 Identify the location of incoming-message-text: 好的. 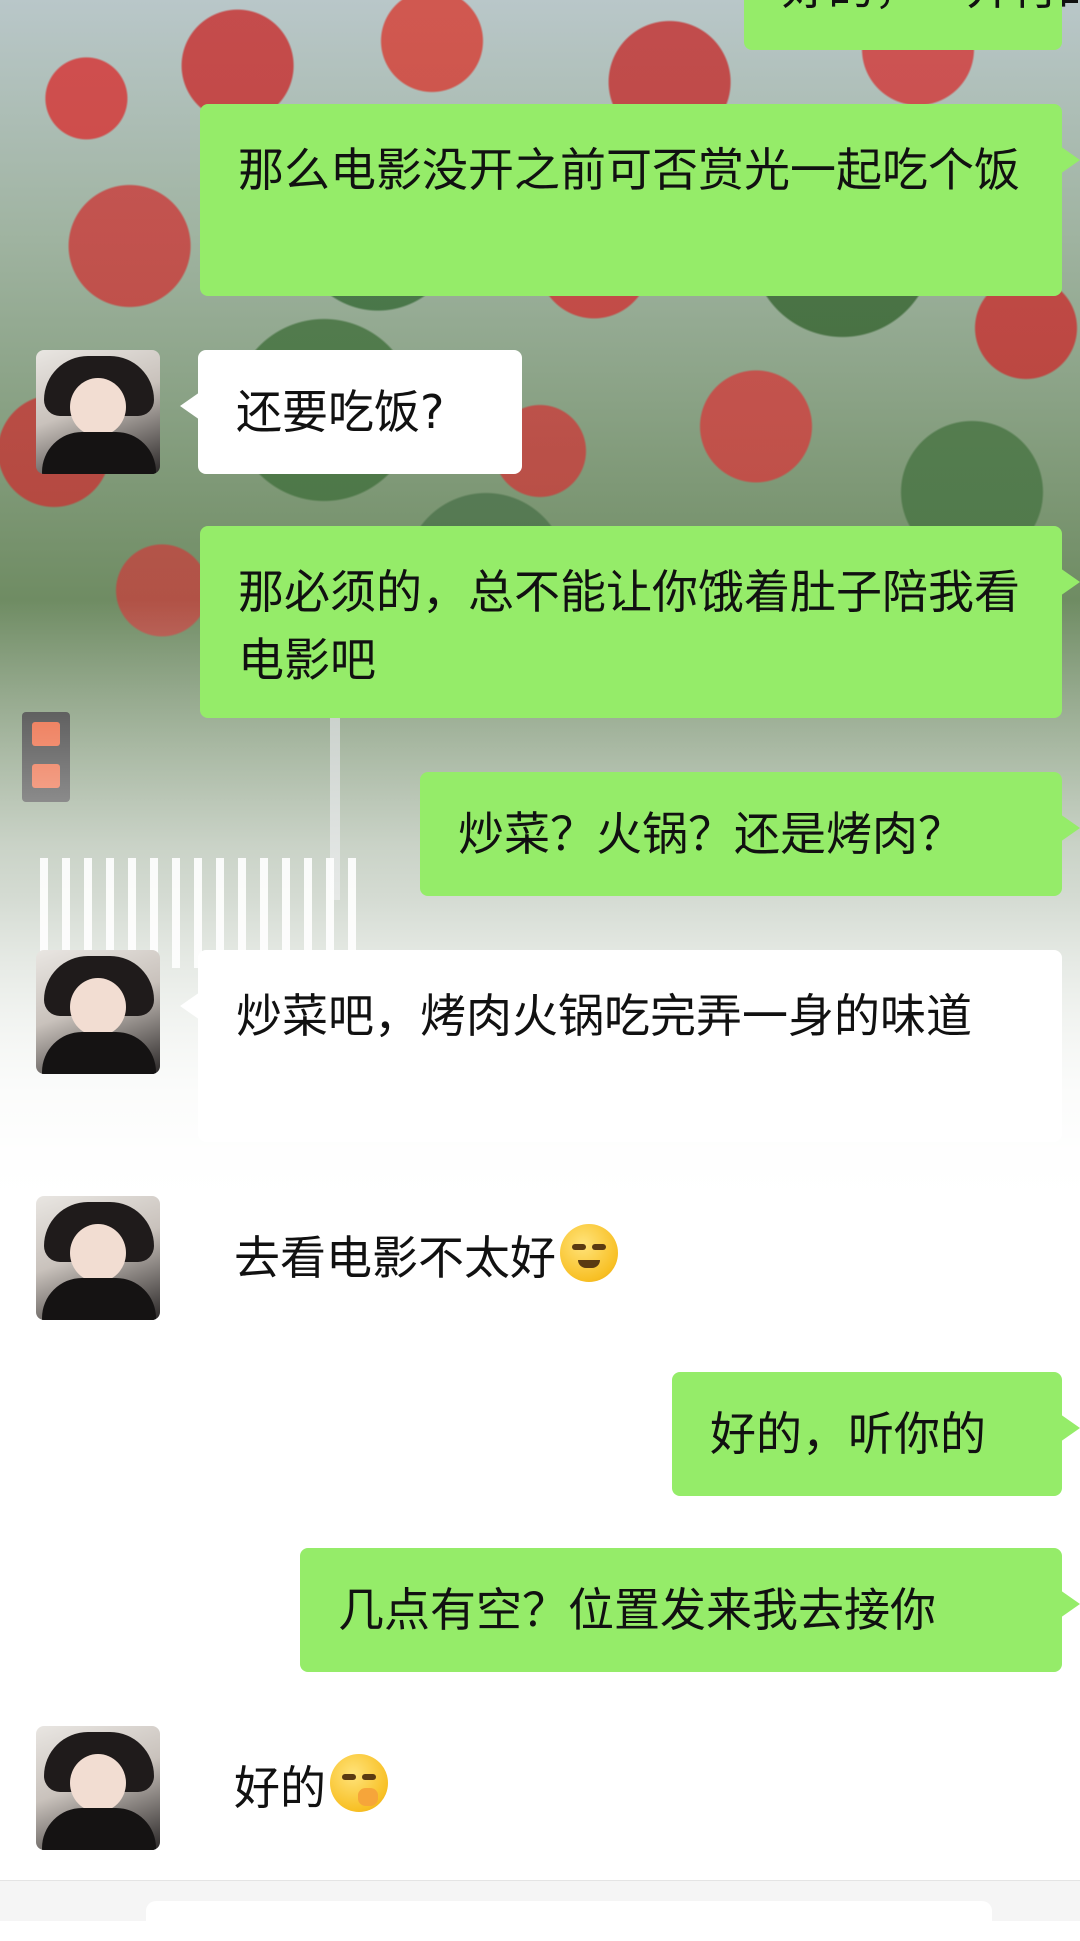
(311, 1788).